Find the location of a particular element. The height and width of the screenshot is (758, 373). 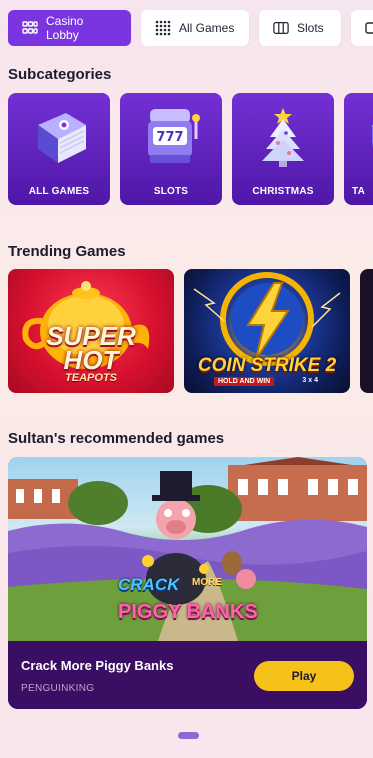

logo-line: PIGGY BANKS is located at coordinates (188, 612).